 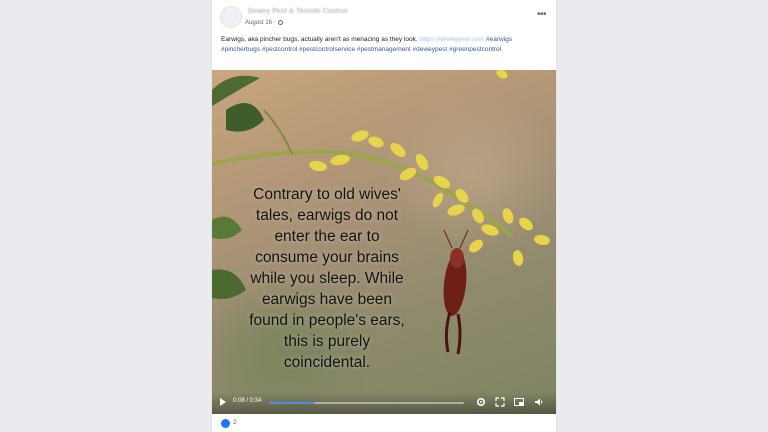 What do you see at coordinates (240, 49) in the screenshot?
I see `hashtag-link: #pincherbugs` at bounding box center [240, 49].